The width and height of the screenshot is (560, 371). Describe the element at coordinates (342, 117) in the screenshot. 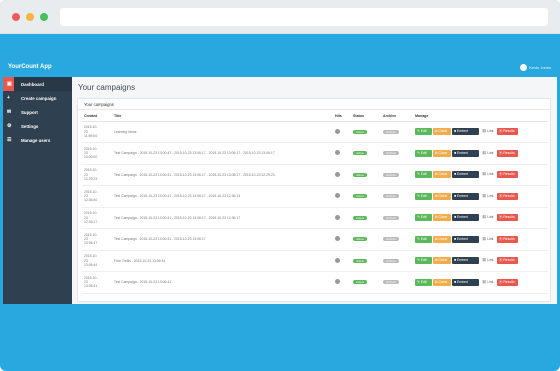

I see `column-hits: Hits` at that location.